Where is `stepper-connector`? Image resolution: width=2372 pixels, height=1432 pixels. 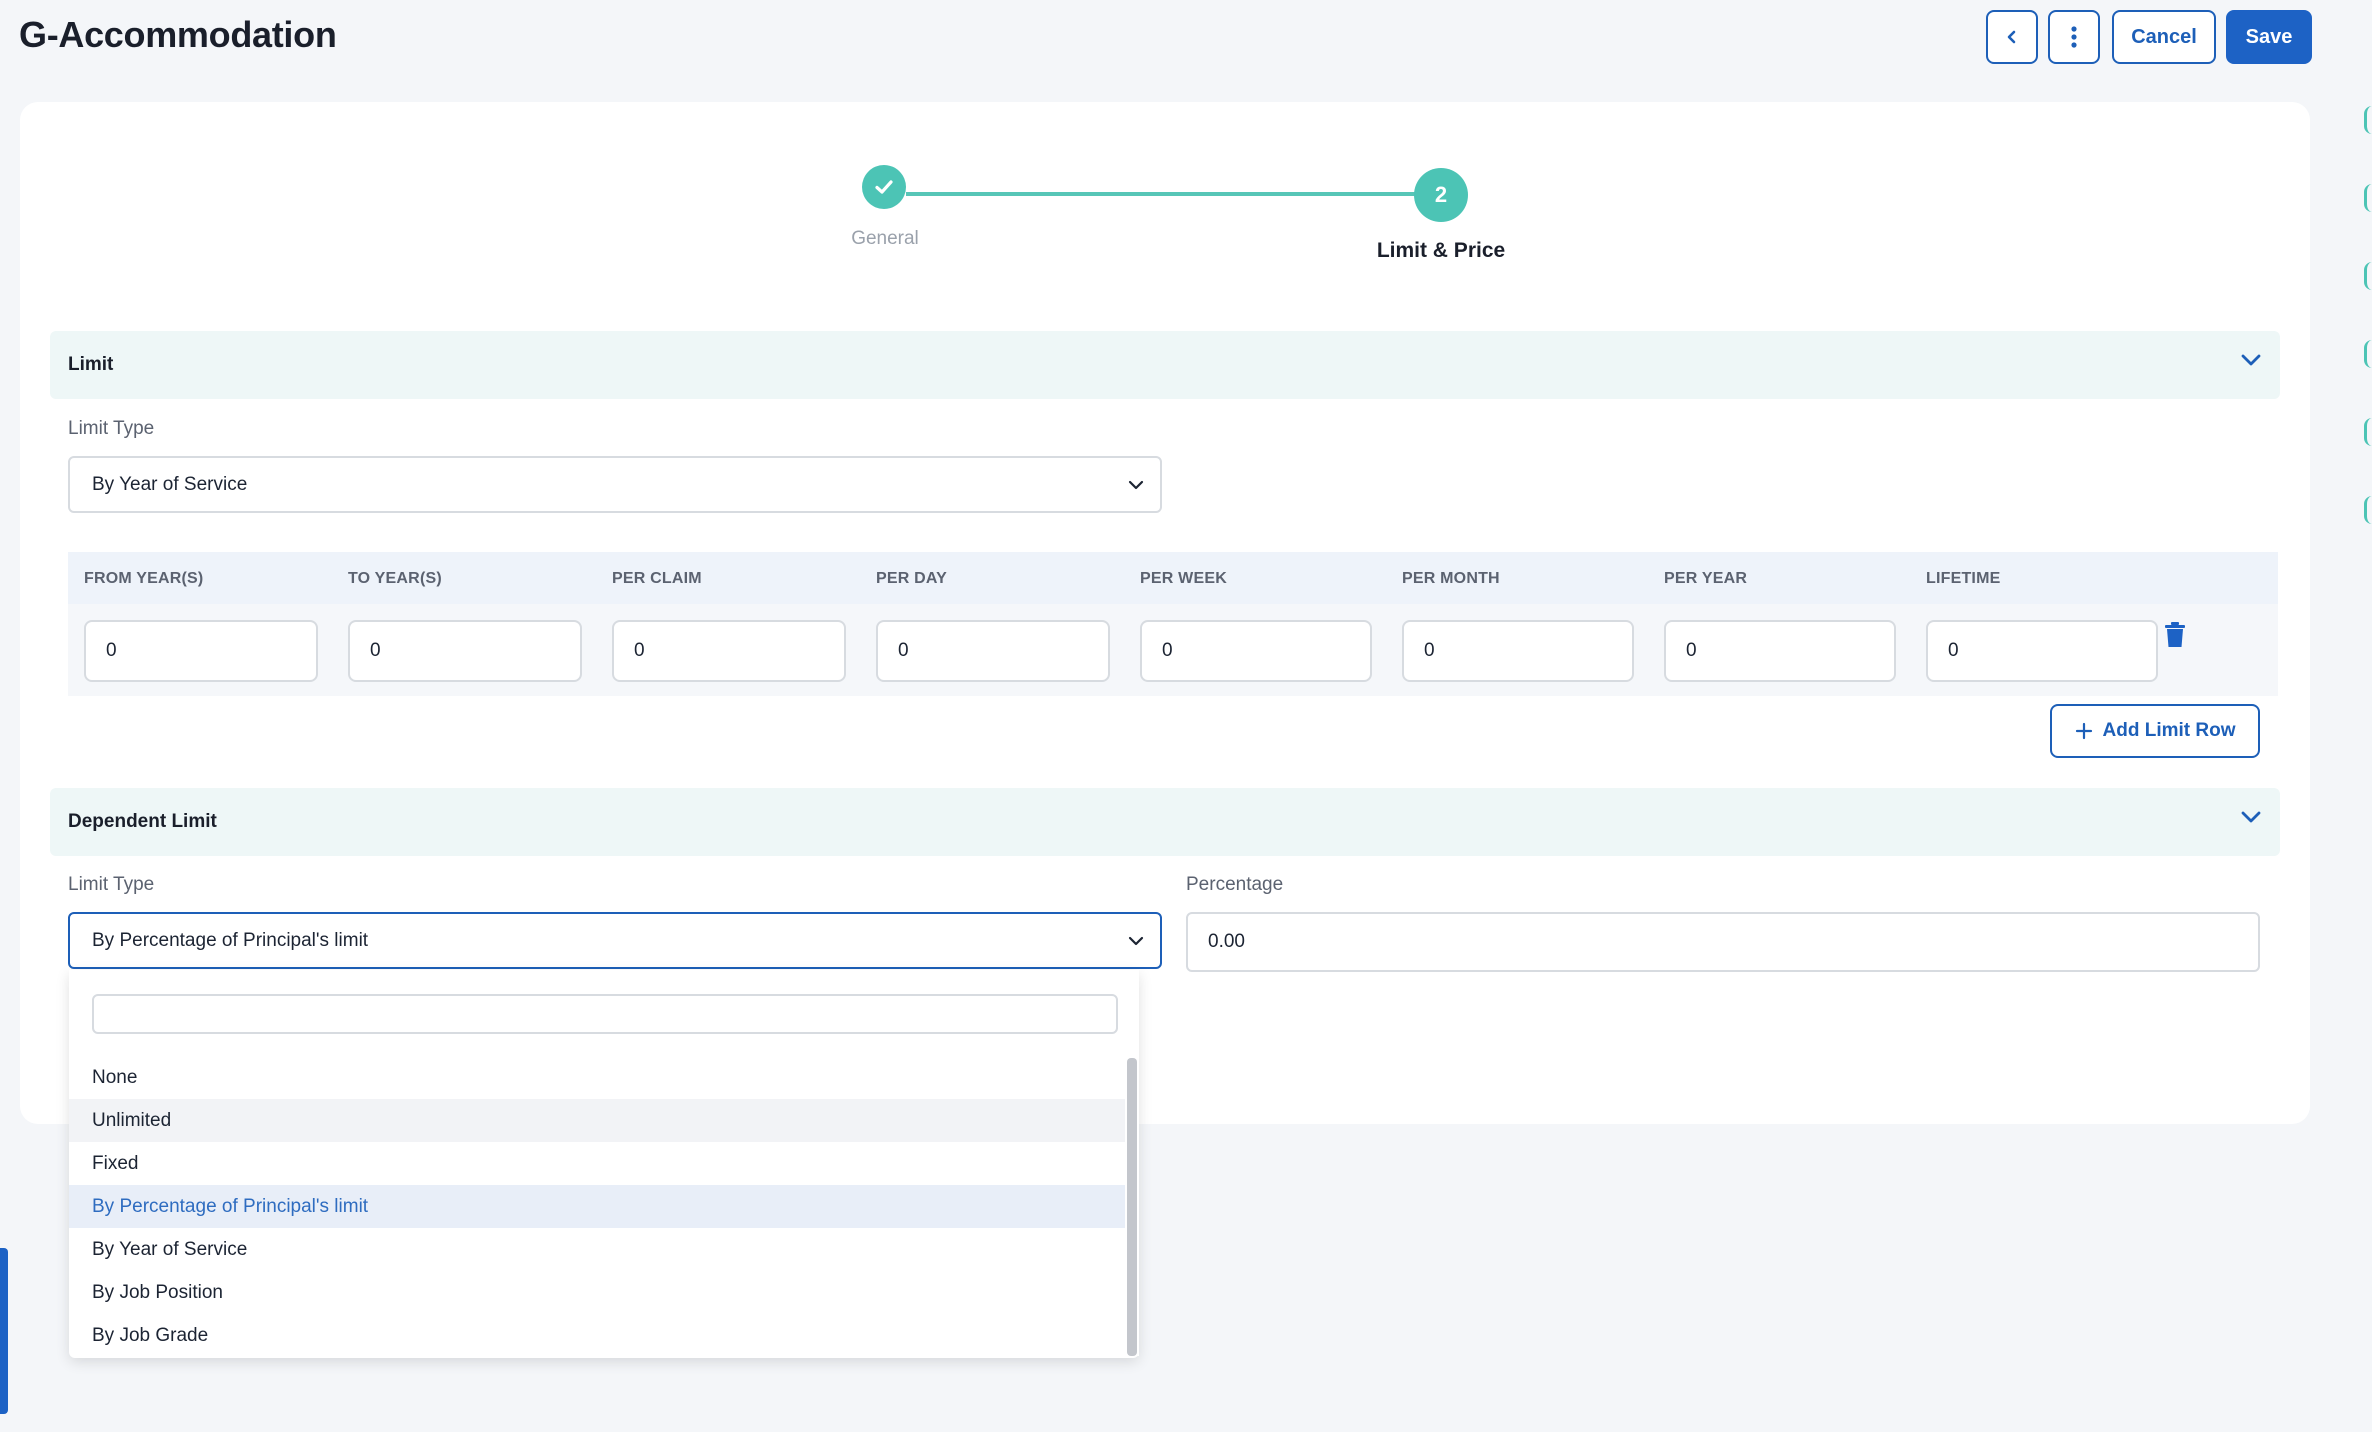 stepper-connector is located at coordinates (1184, 194).